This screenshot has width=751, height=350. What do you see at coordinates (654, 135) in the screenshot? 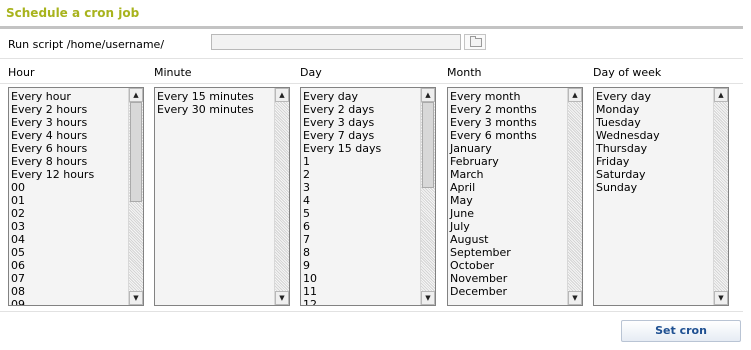
I see `list-option: Wednesday` at bounding box center [654, 135].